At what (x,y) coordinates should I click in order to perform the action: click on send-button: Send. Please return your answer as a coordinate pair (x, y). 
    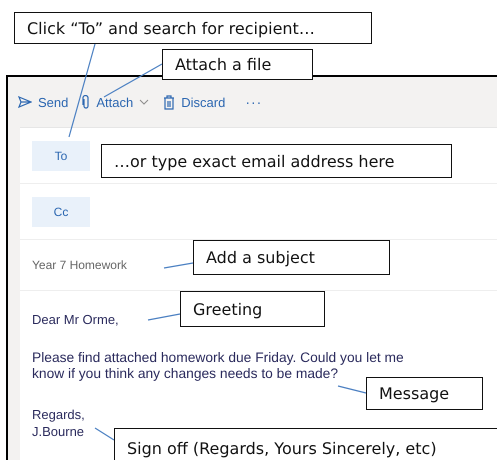
    Looking at the image, I should click on (43, 102).